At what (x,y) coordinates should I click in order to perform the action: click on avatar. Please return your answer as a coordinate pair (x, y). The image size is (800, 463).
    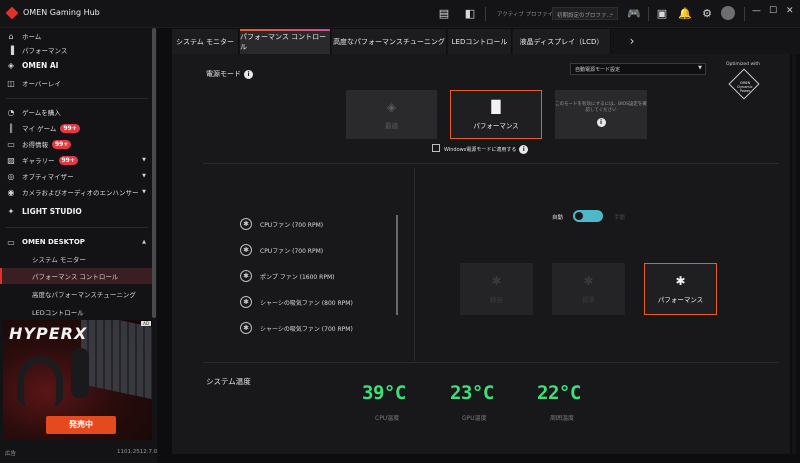
    Looking at the image, I should click on (728, 13).